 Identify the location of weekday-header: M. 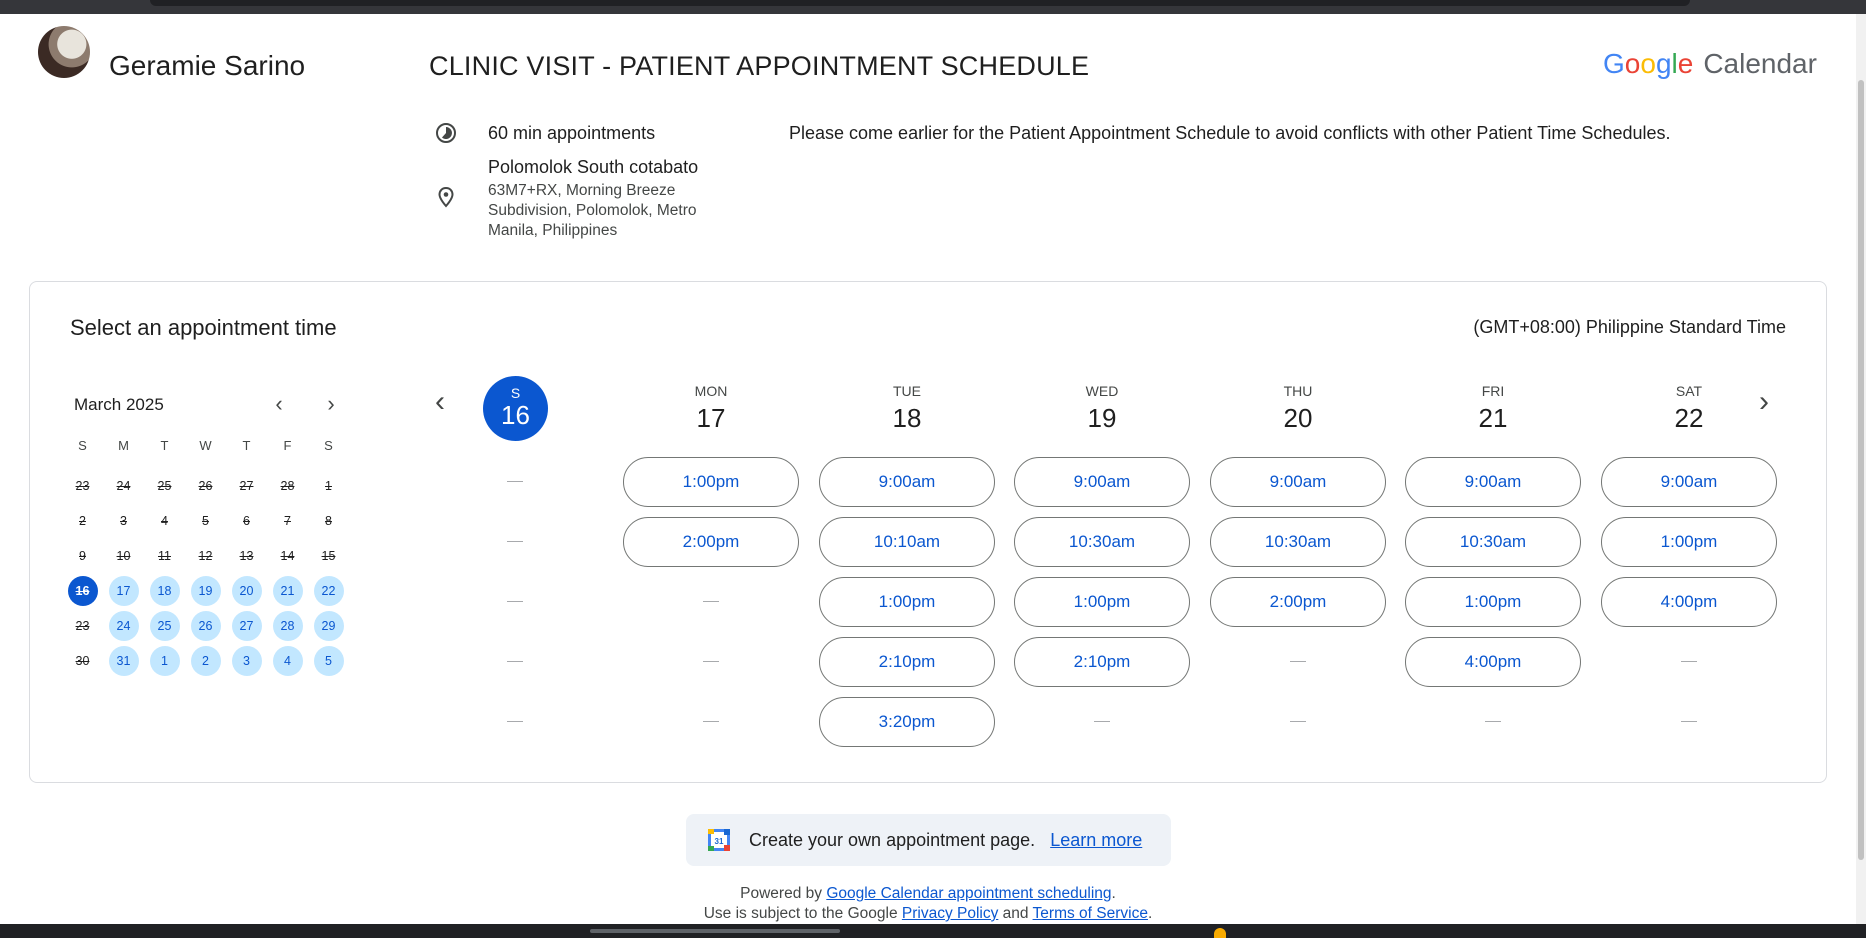
(123, 445).